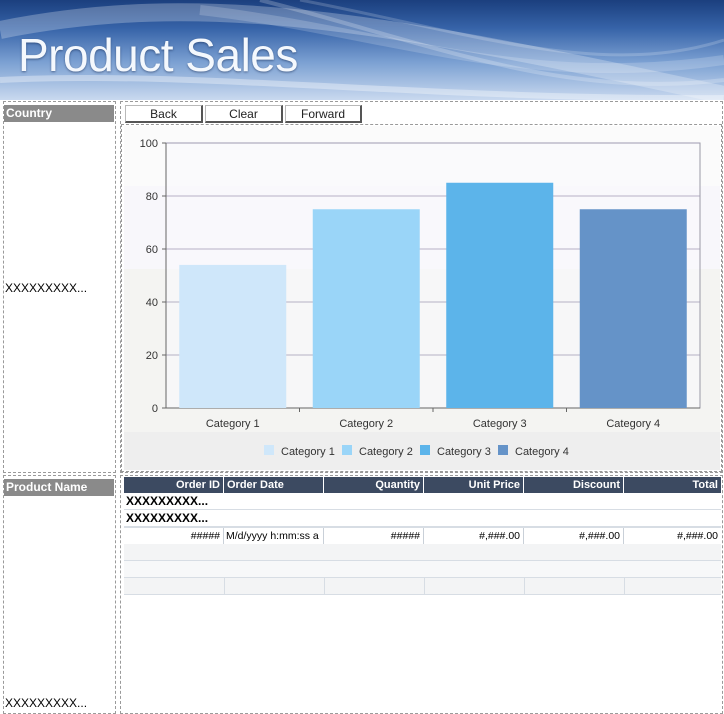 The height and width of the screenshot is (714, 724). What do you see at coordinates (274, 536) in the screenshot?
I see `cell-order-date: M/d/yyyy h:mm:ss a` at bounding box center [274, 536].